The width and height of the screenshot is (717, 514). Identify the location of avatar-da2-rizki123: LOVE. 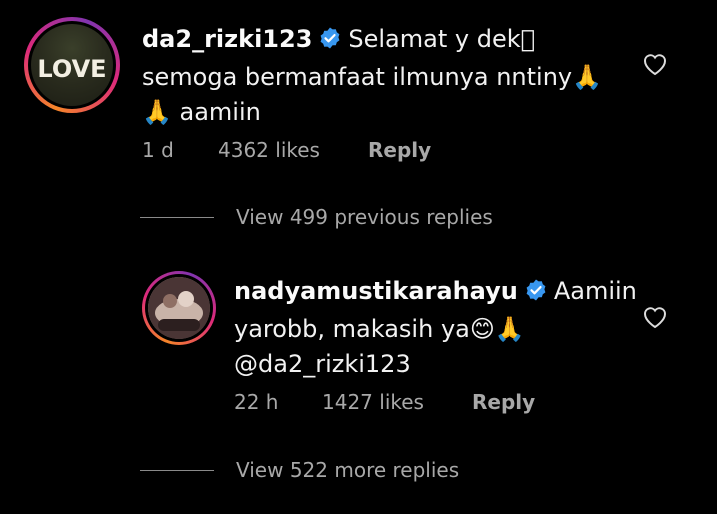
(72, 65).